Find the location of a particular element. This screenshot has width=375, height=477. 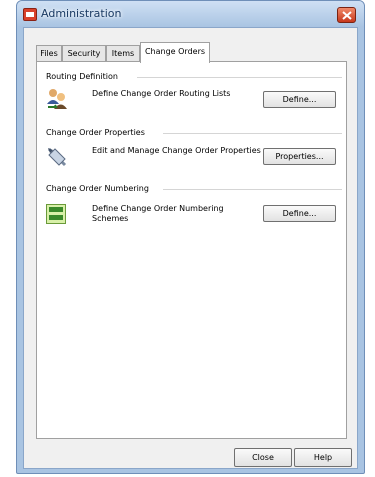

routing-description: Define Change Order Routing Lists is located at coordinates (161, 93).